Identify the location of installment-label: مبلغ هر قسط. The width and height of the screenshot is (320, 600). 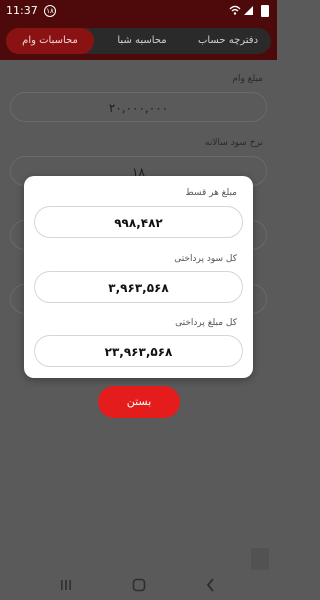
(211, 193).